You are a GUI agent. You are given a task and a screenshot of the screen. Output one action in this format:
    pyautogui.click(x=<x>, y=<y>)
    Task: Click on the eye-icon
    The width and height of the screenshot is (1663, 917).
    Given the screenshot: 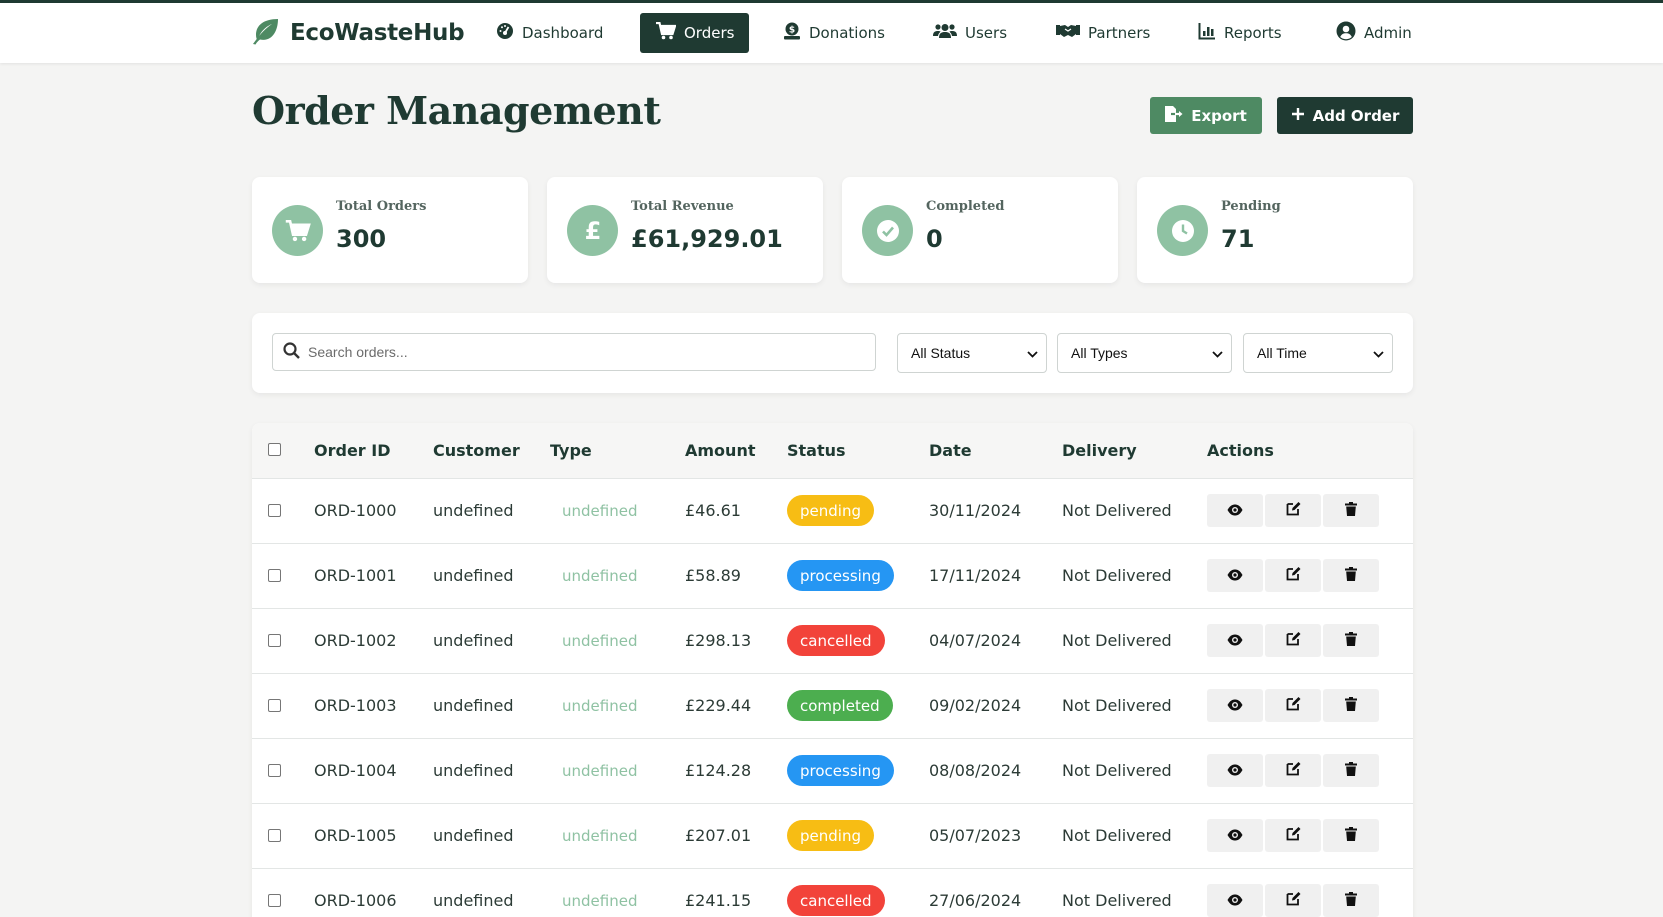 What is the action you would take?
    pyautogui.click(x=1235, y=705)
    